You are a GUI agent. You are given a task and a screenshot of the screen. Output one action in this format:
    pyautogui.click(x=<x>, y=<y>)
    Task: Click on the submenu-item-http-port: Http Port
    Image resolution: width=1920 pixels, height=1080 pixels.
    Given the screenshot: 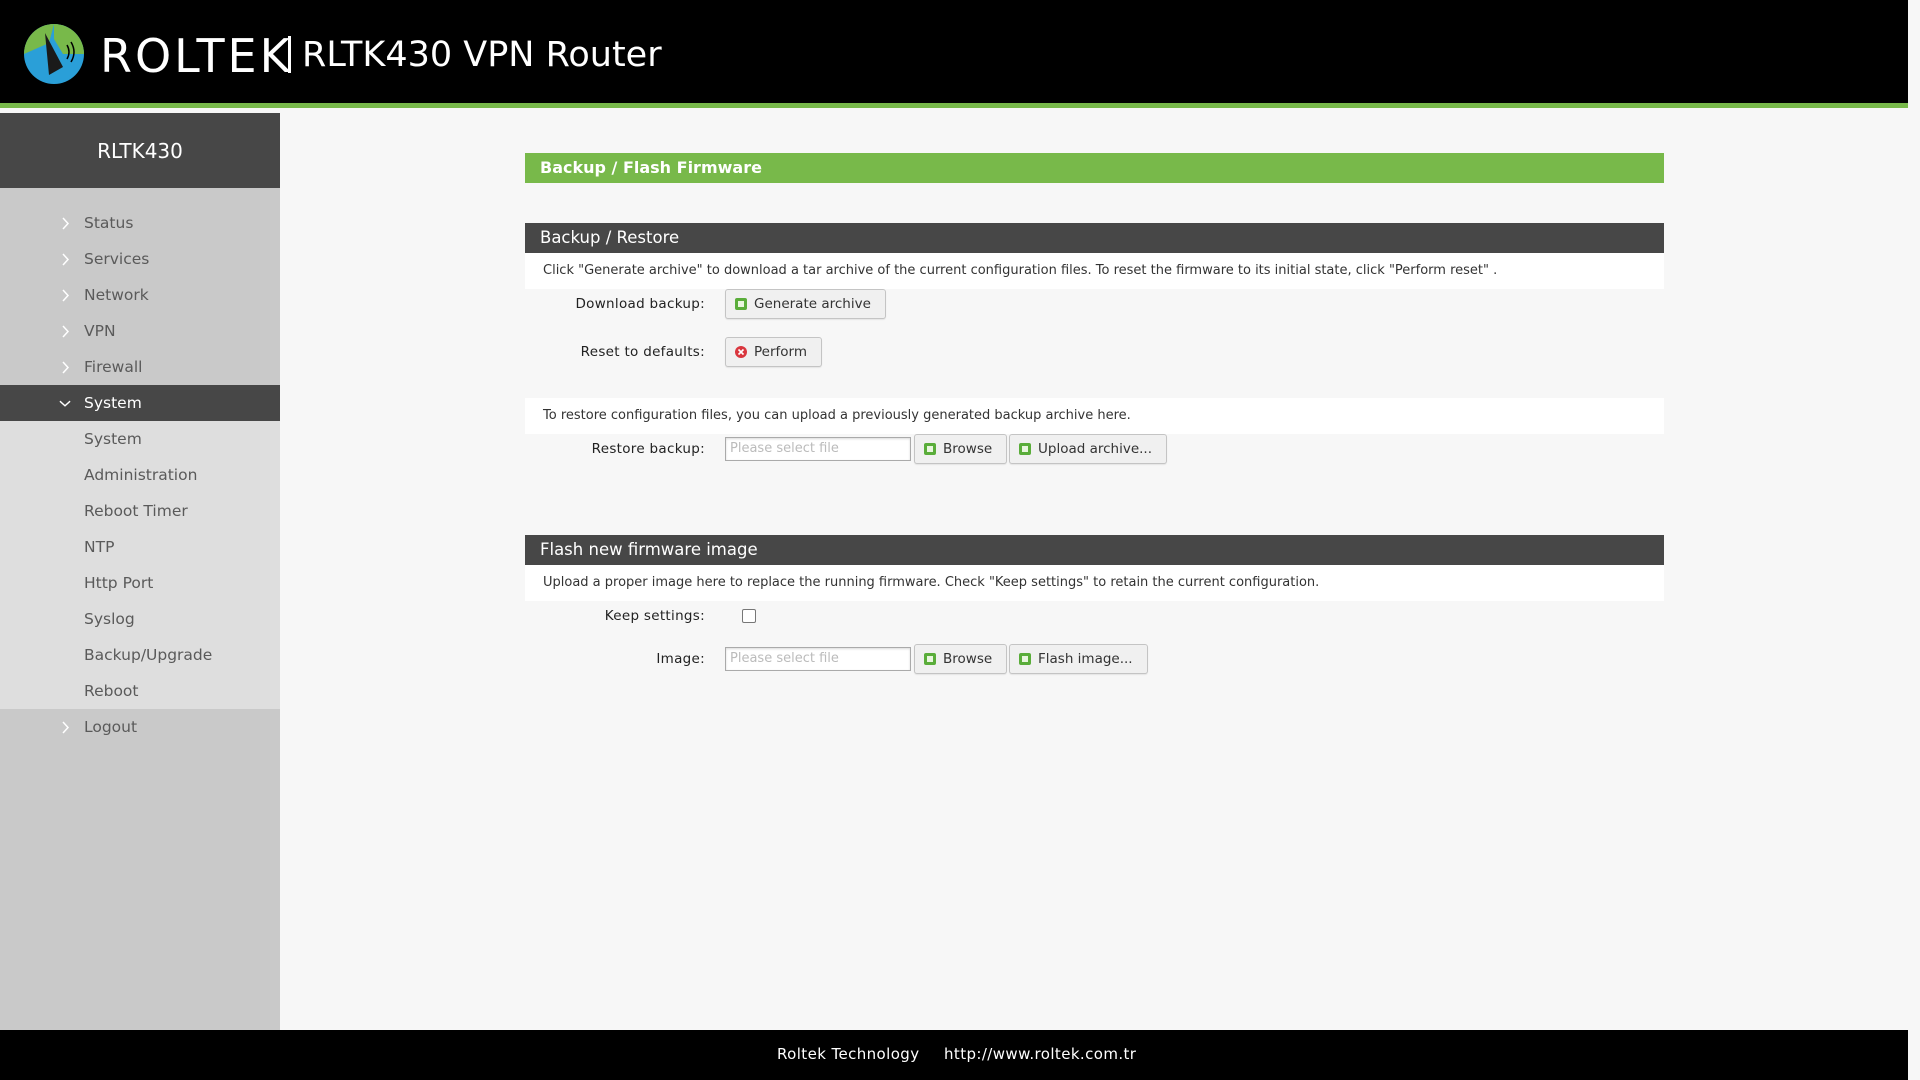 What is the action you would take?
    pyautogui.click(x=140, y=583)
    